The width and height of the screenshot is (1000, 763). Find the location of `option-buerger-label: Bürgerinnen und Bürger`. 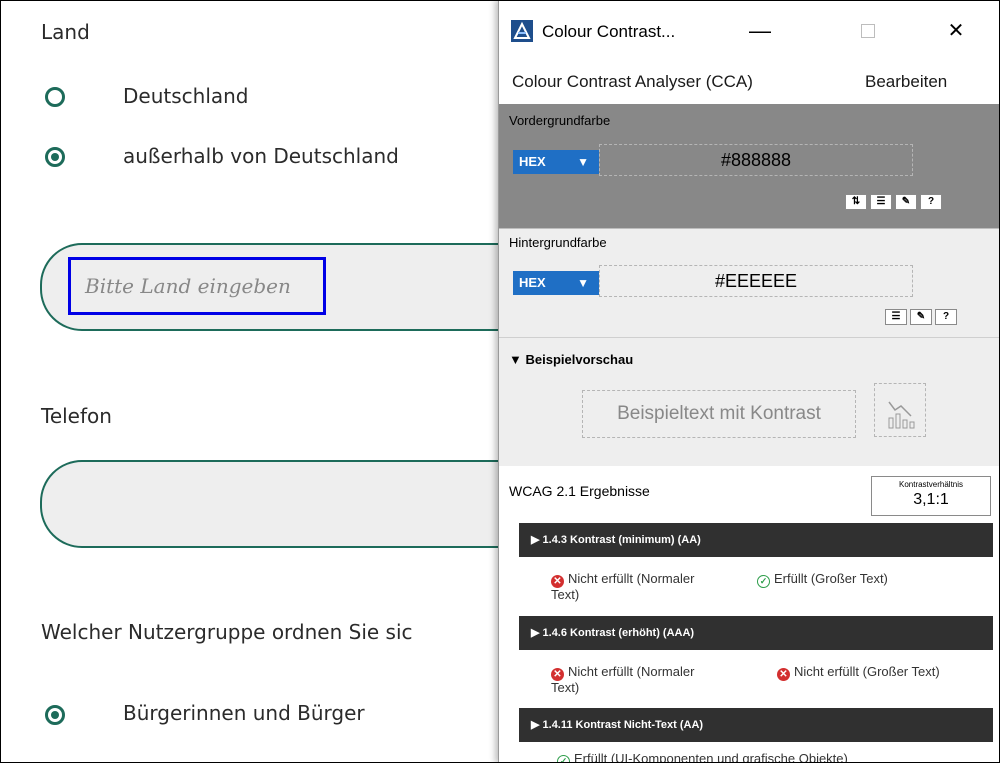

option-buerger-label: Bürgerinnen und Bürger is located at coordinates (244, 713).